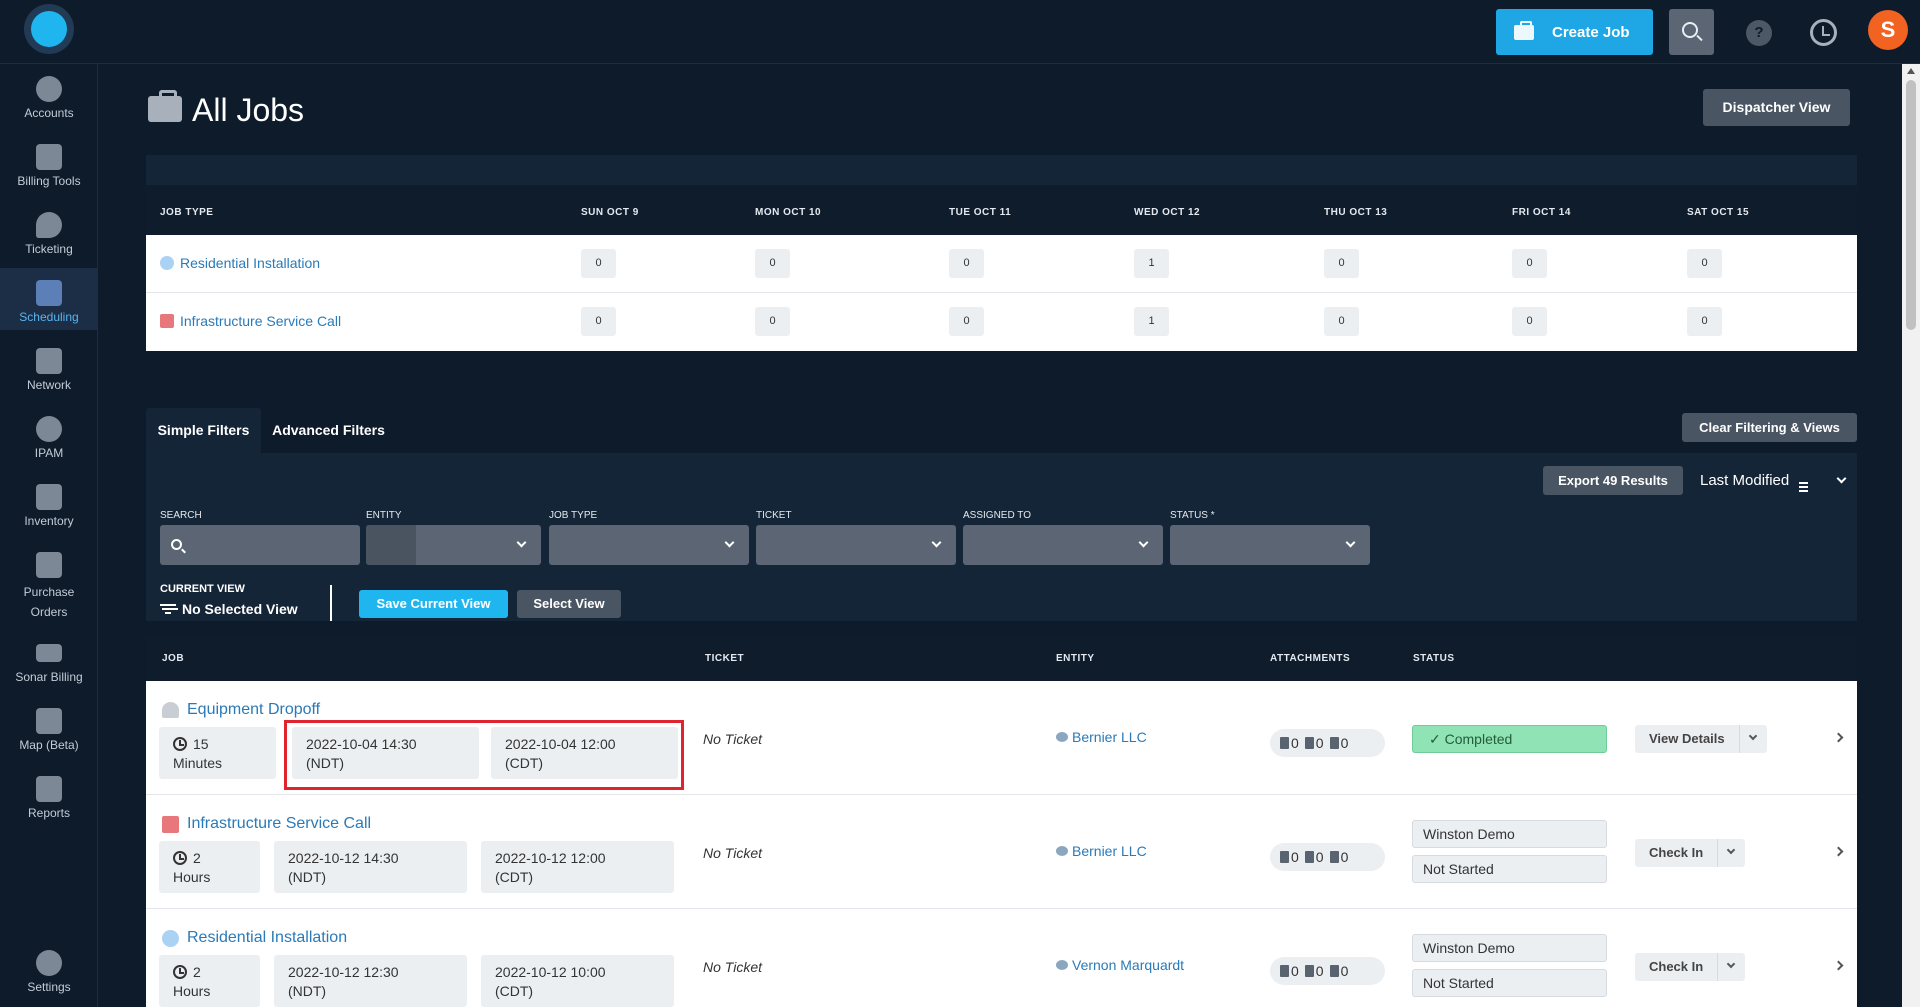  I want to click on attachment-count: 0, so click(1295, 743).